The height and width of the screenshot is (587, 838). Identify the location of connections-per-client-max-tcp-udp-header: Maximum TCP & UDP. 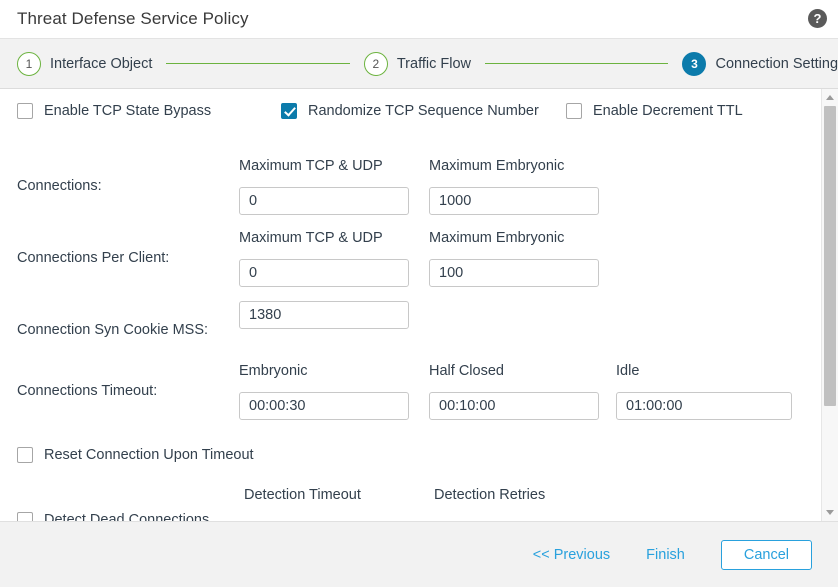
(311, 238).